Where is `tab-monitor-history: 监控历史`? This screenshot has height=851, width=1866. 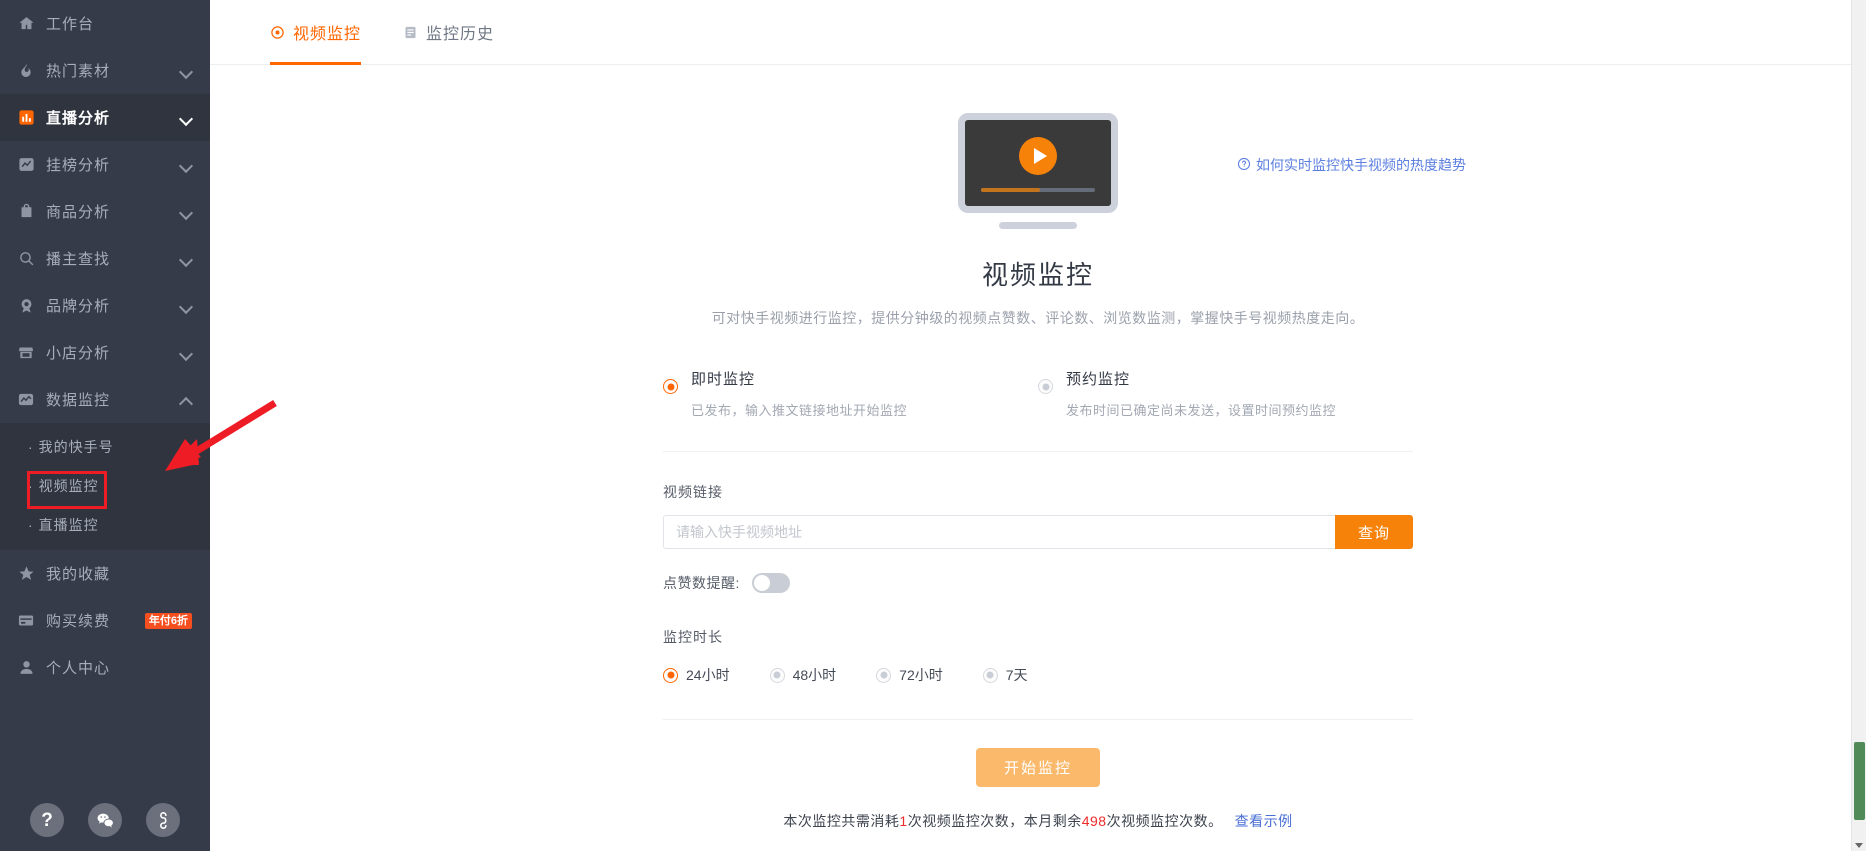 tab-monitor-history: 监控历史 is located at coordinates (448, 32).